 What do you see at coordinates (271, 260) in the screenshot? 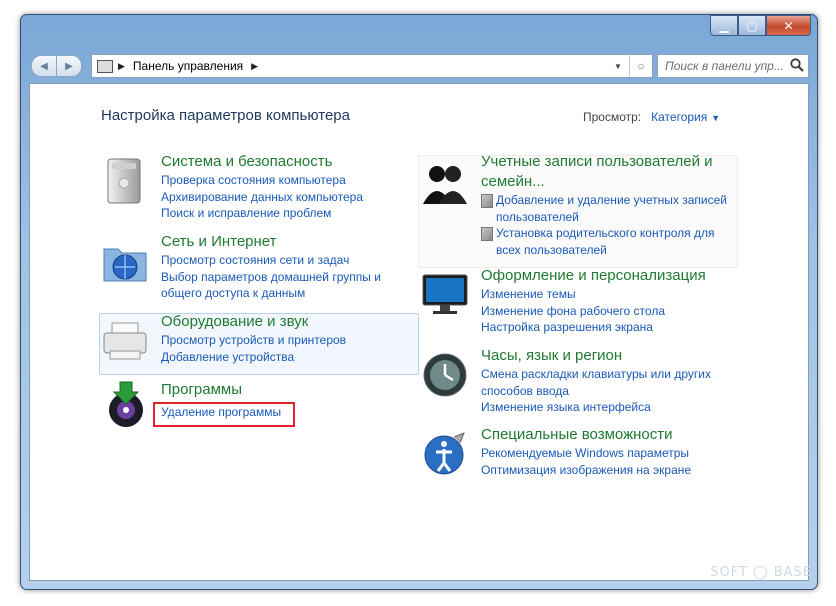
I see `category-link: Просмотр состояния сети и задач` at bounding box center [271, 260].